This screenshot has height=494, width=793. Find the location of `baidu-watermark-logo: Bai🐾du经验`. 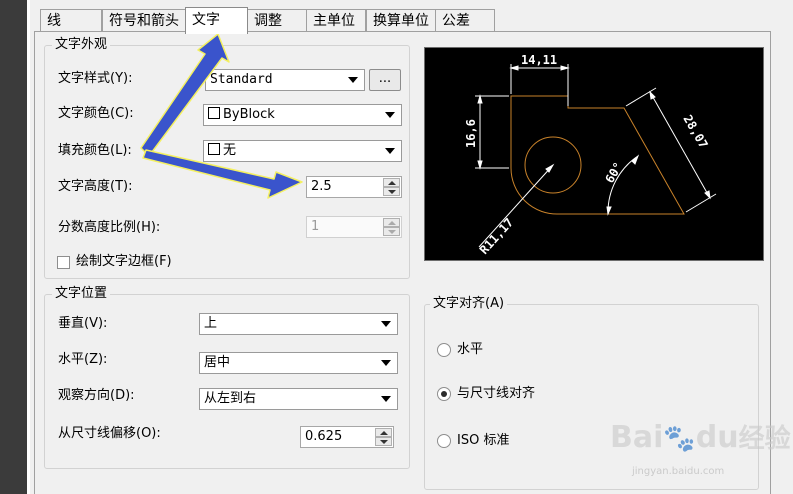

baidu-watermark-logo: Bai🐾du经验 is located at coordinates (700, 438).